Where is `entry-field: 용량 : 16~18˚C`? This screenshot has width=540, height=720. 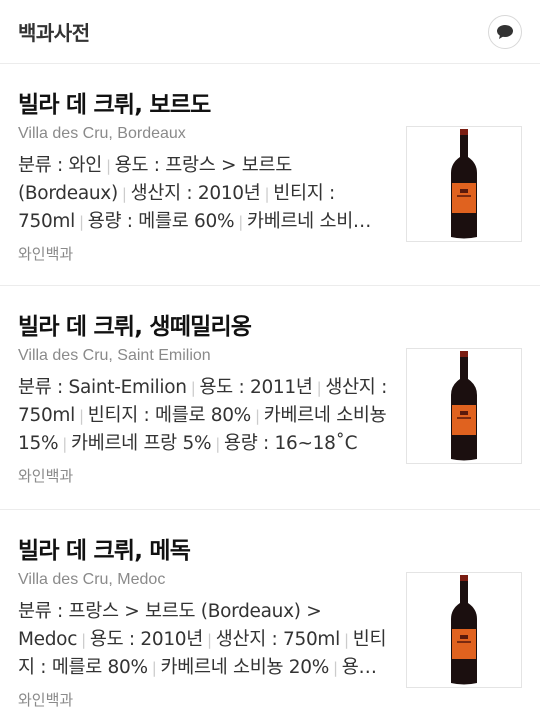
entry-field: 용량 : 16~18˚C is located at coordinates (291, 443).